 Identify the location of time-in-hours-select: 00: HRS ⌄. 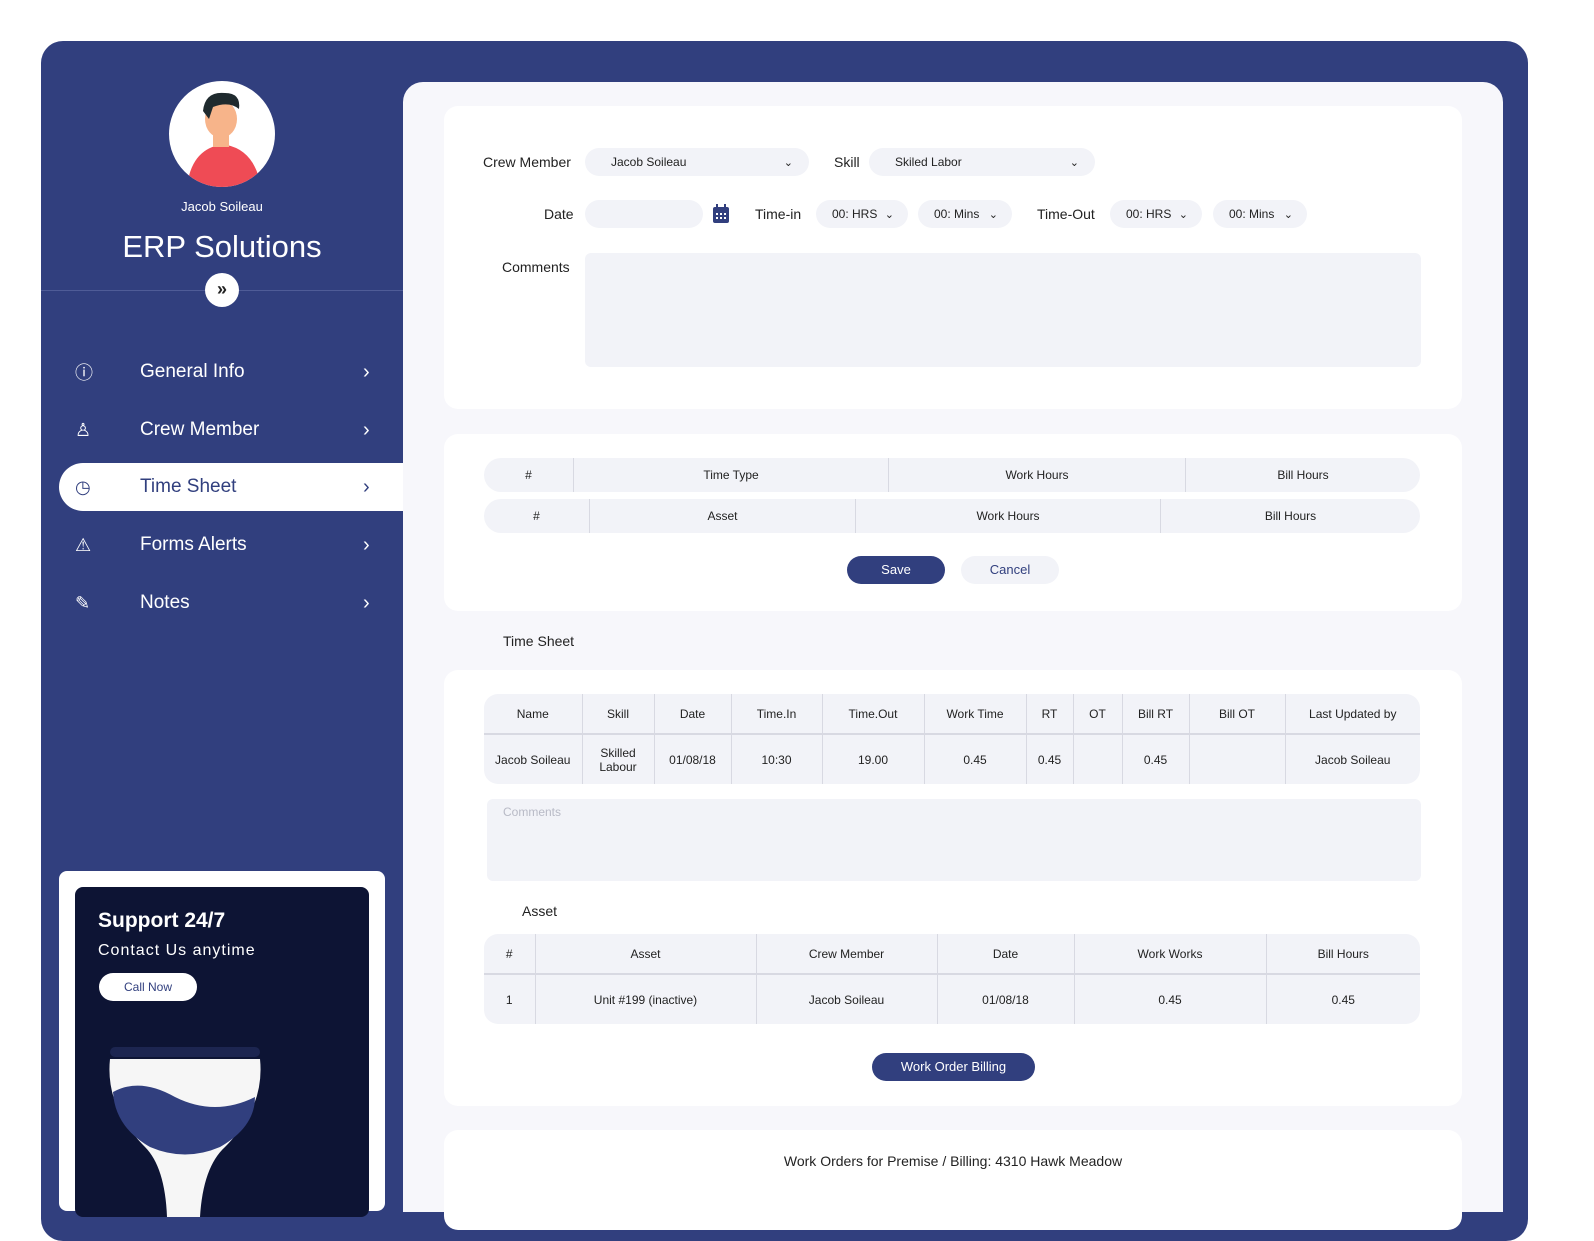
(862, 214).